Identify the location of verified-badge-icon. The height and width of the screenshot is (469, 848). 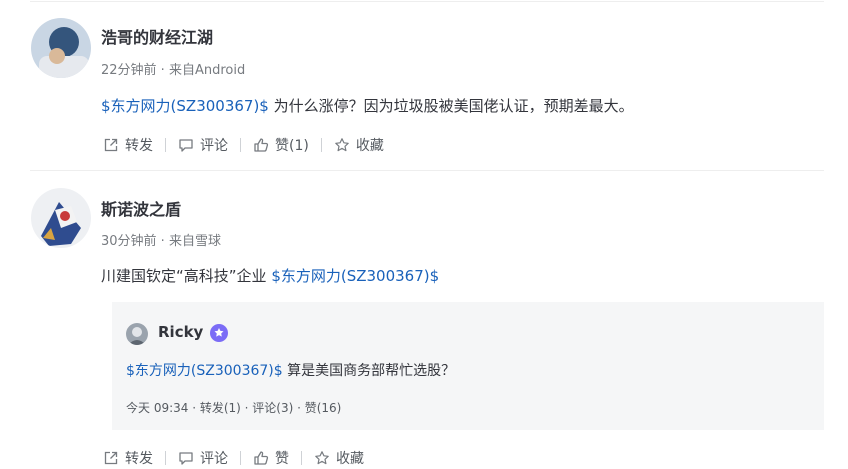
(219, 333).